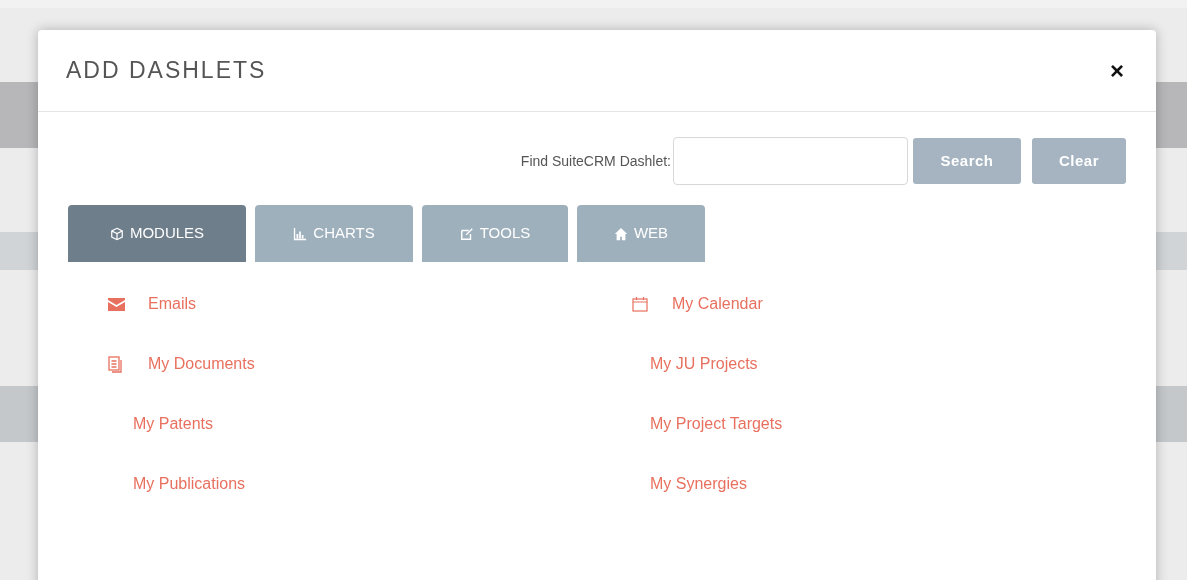 This screenshot has height=580, width=1187. What do you see at coordinates (495, 233) in the screenshot?
I see `tab: TOOLS` at bounding box center [495, 233].